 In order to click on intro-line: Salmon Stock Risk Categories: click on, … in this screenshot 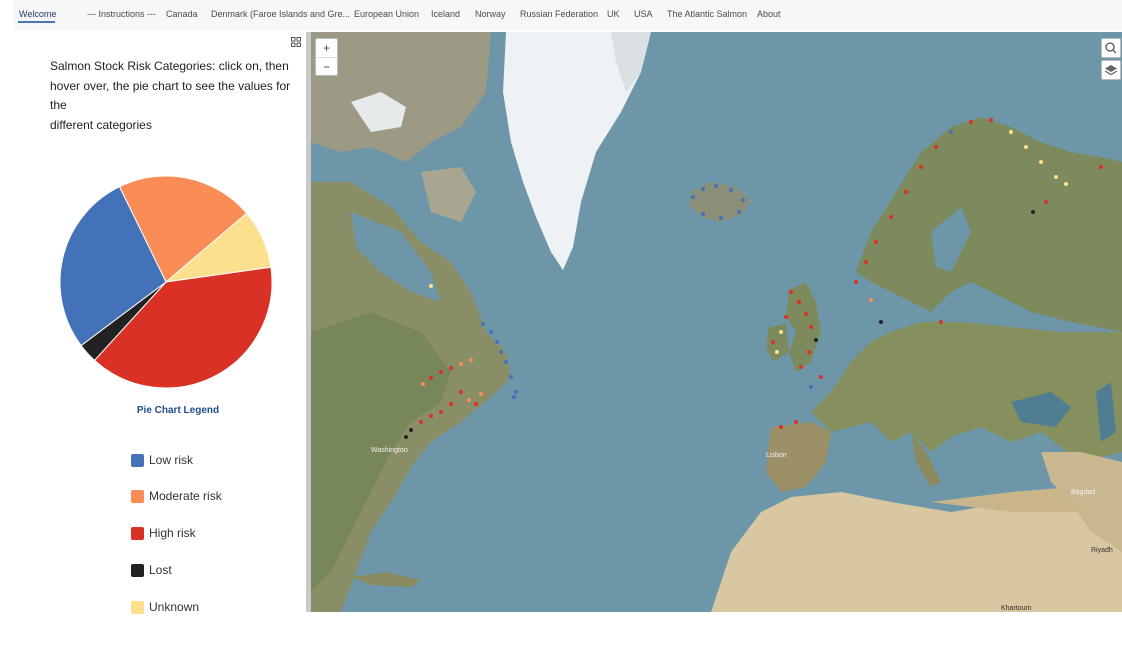, I will do `click(169, 66)`.